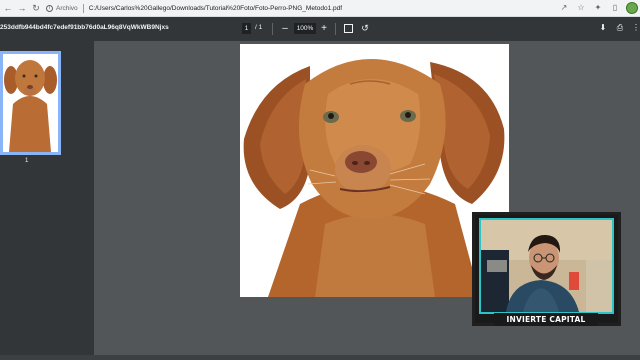  What do you see at coordinates (83, 8) in the screenshot?
I see `address-divider` at bounding box center [83, 8].